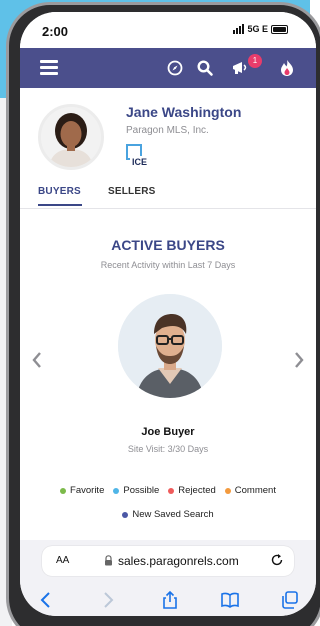 The width and height of the screenshot is (320, 626). What do you see at coordinates (59, 191) in the screenshot?
I see `tab-buyers: BUYERS` at bounding box center [59, 191].